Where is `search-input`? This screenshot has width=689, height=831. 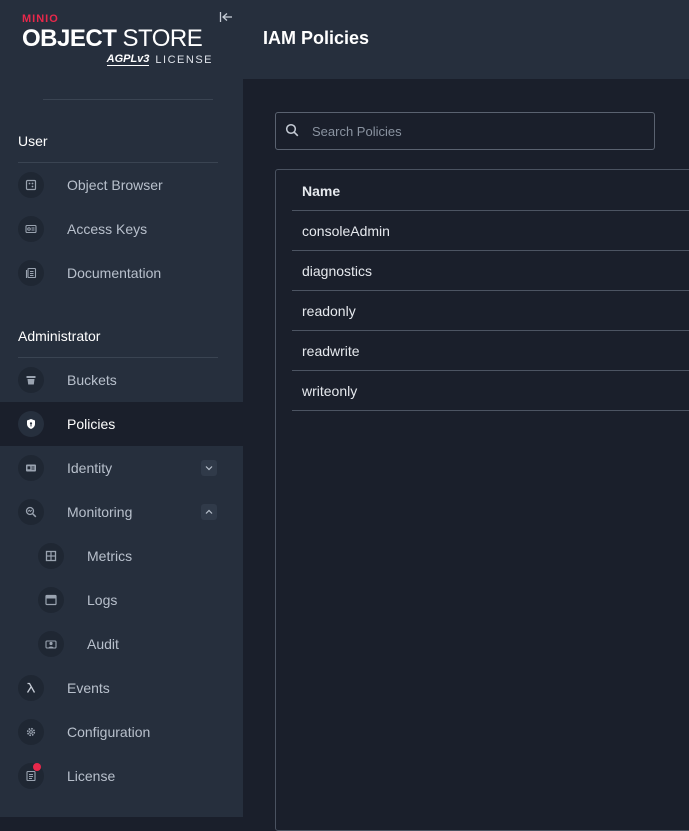
search-input is located at coordinates (477, 131).